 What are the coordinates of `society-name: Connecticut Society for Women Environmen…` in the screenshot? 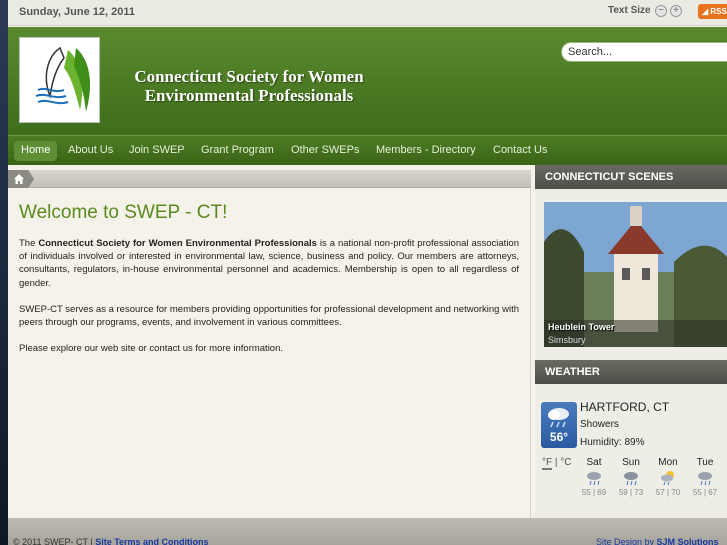 It's located at (177, 243).